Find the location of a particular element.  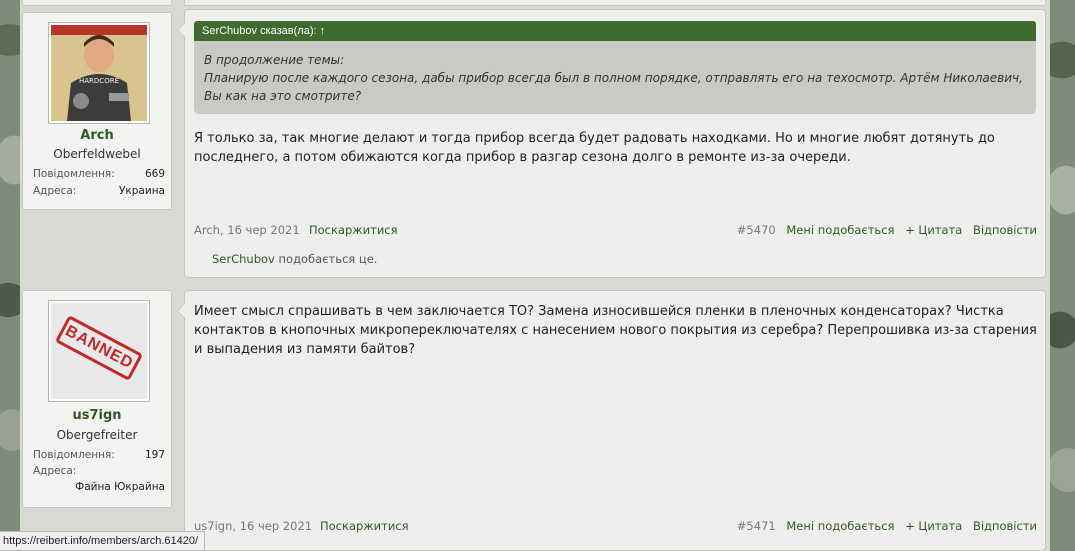

post-line: и выпадения из памяти байтов? is located at coordinates (305, 349).